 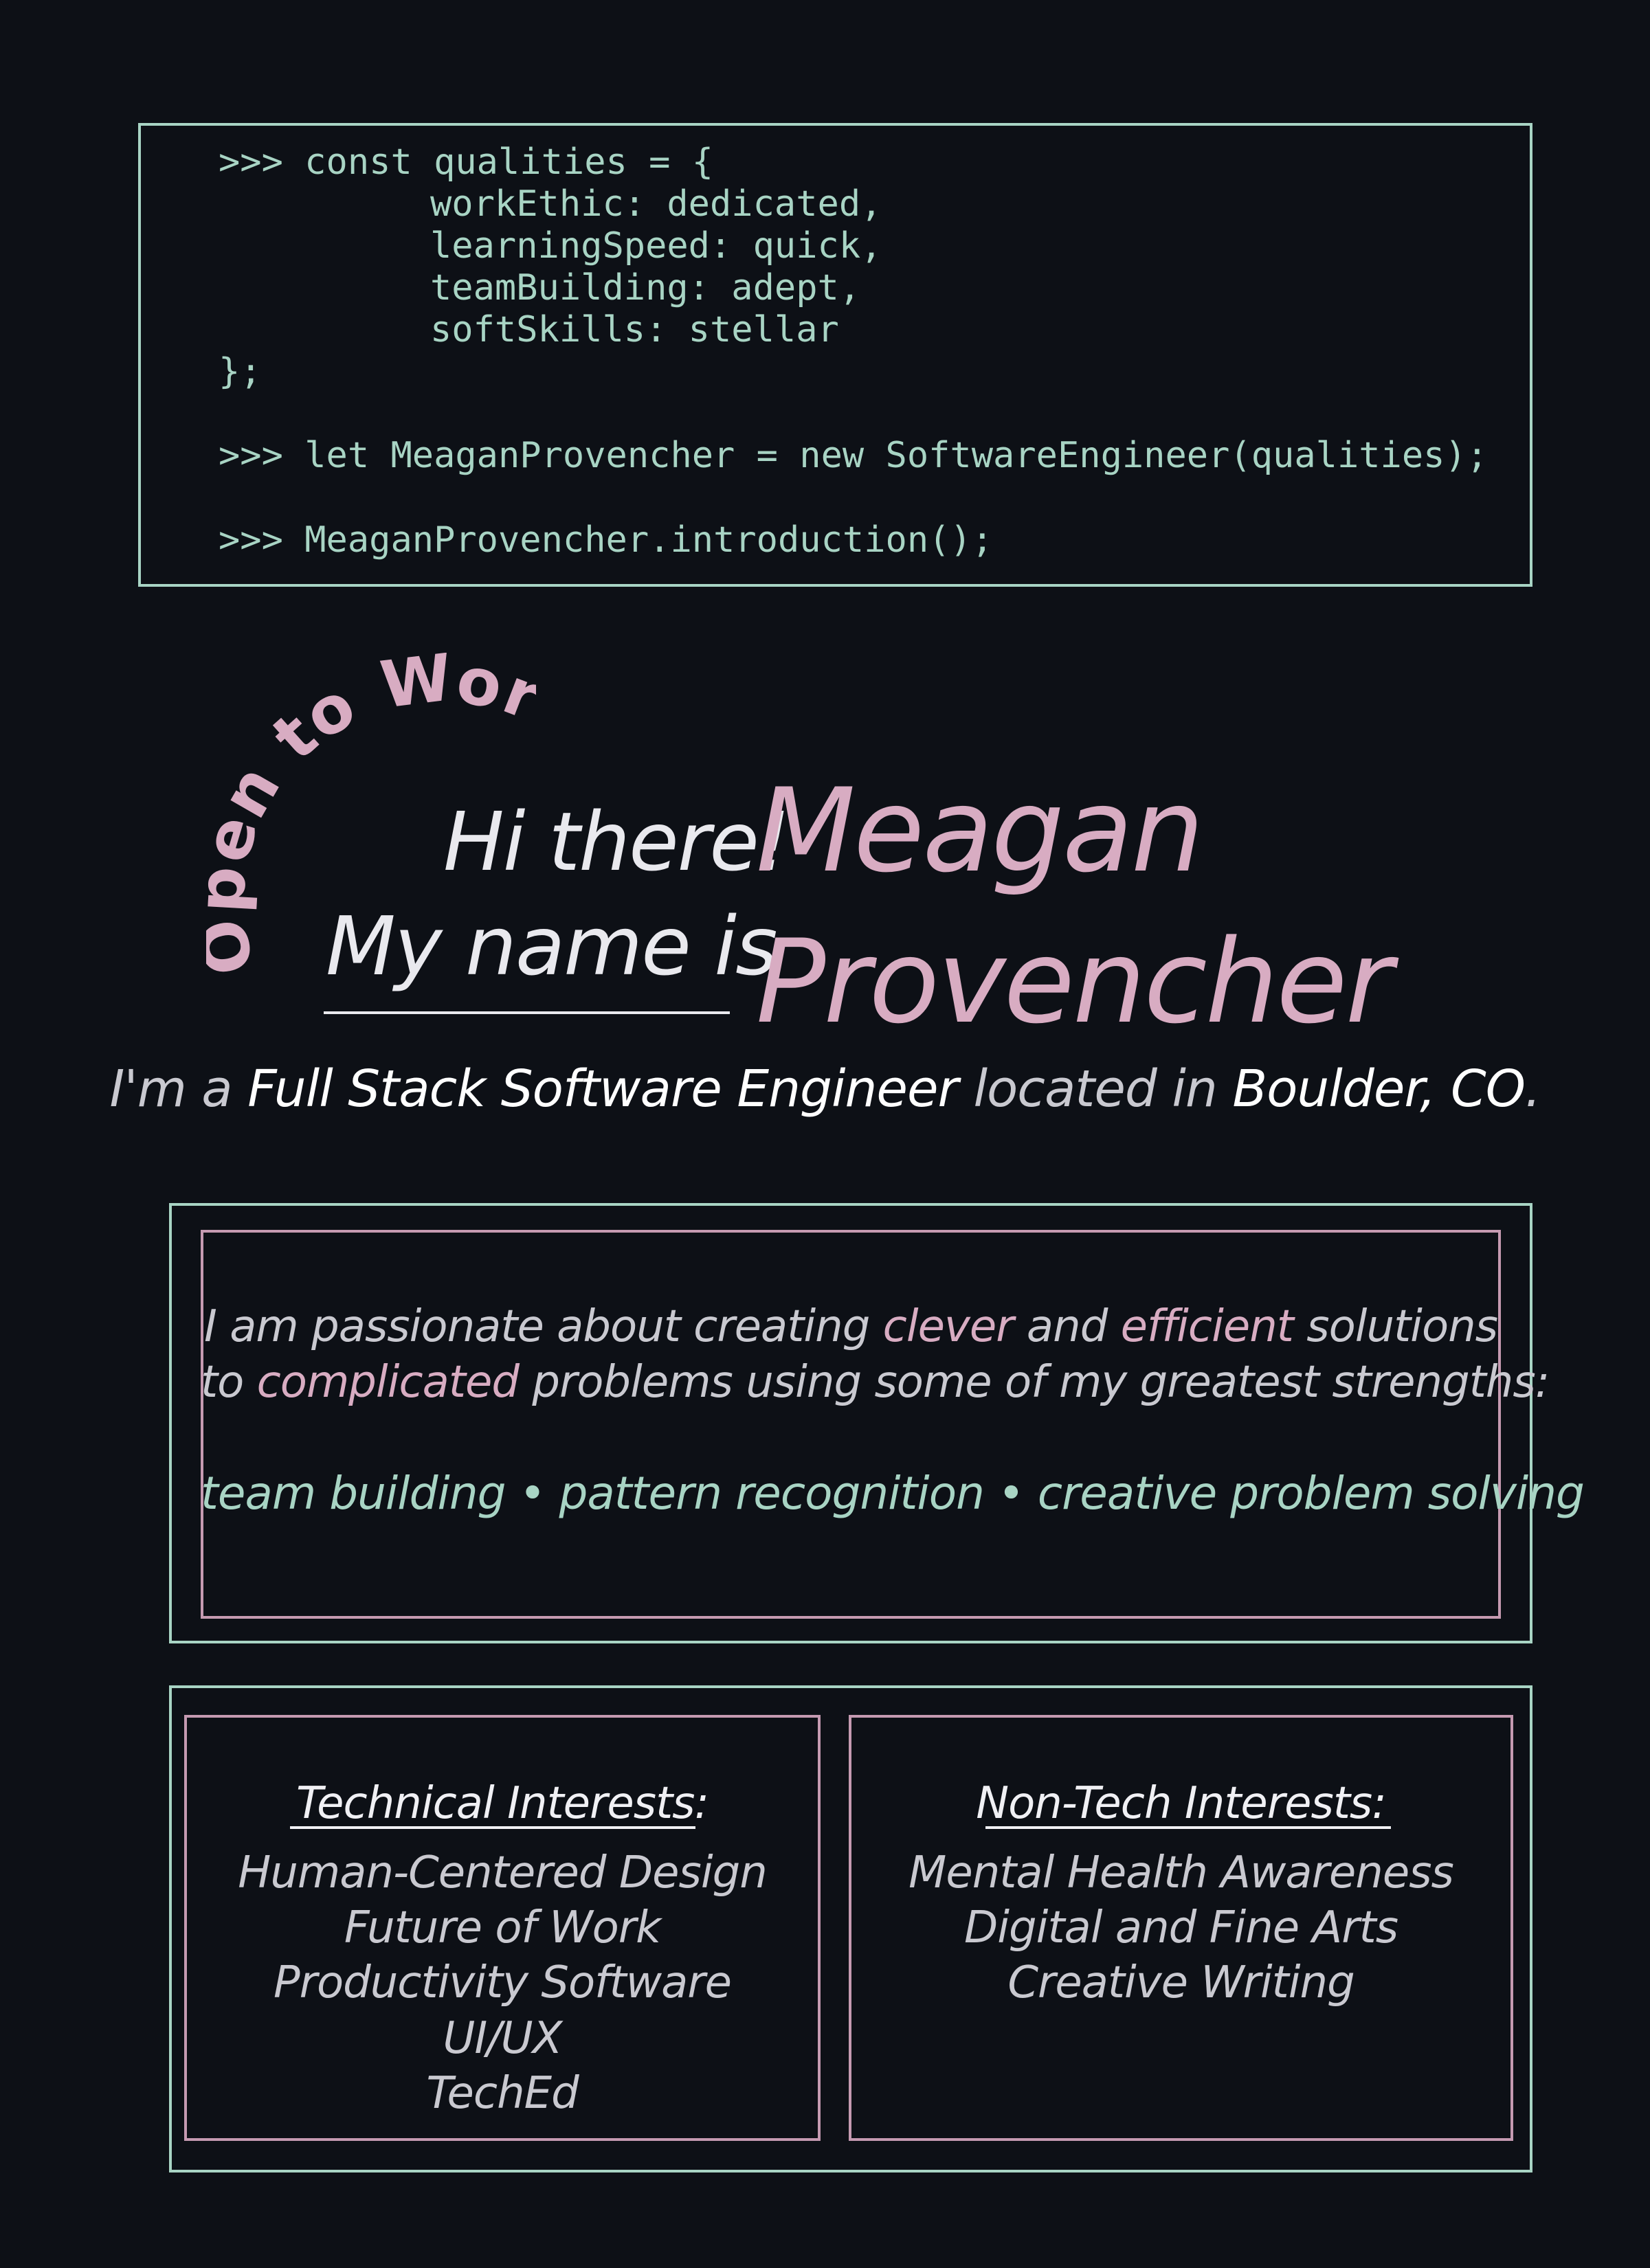 I want to click on non-tech-interest-item: Creative Writing, so click(x=1180, y=1982).